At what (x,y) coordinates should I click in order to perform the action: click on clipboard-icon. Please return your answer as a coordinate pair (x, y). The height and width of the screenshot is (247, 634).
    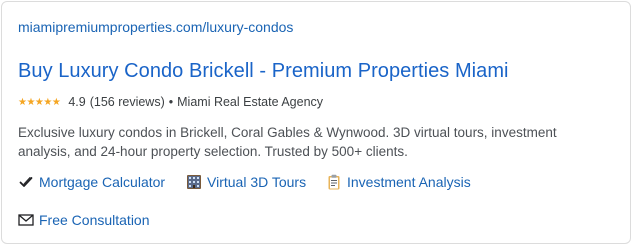
    Looking at the image, I should click on (334, 182).